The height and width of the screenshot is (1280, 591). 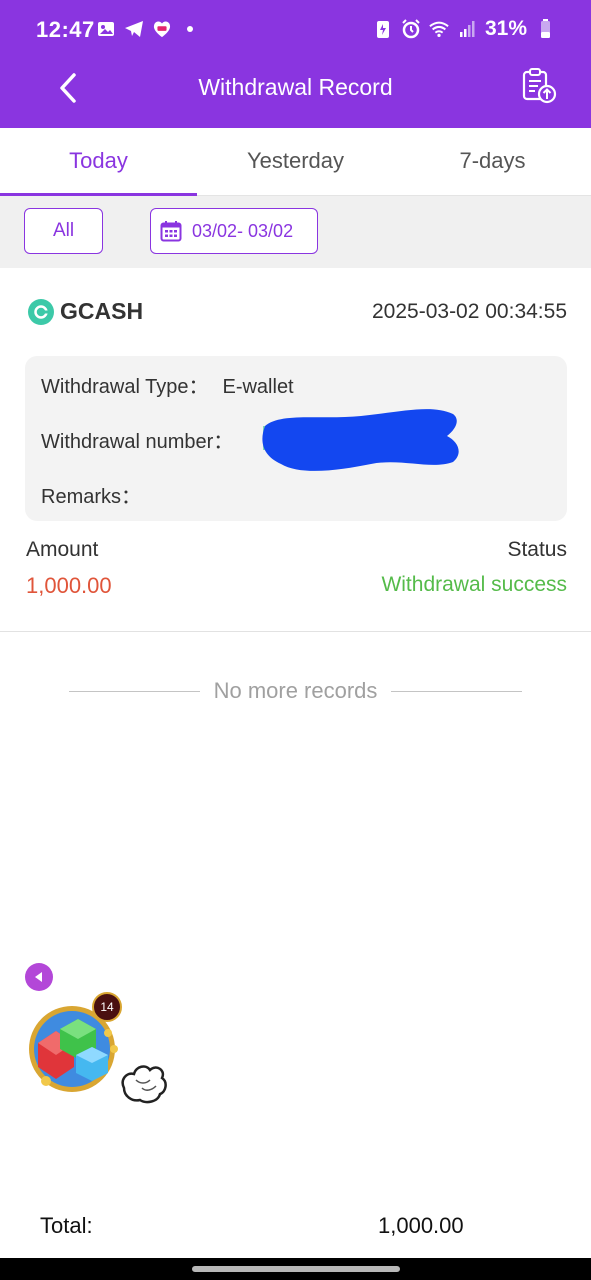 I want to click on withdrawal-number-label: Withdrawal number：, so click(x=137, y=442).